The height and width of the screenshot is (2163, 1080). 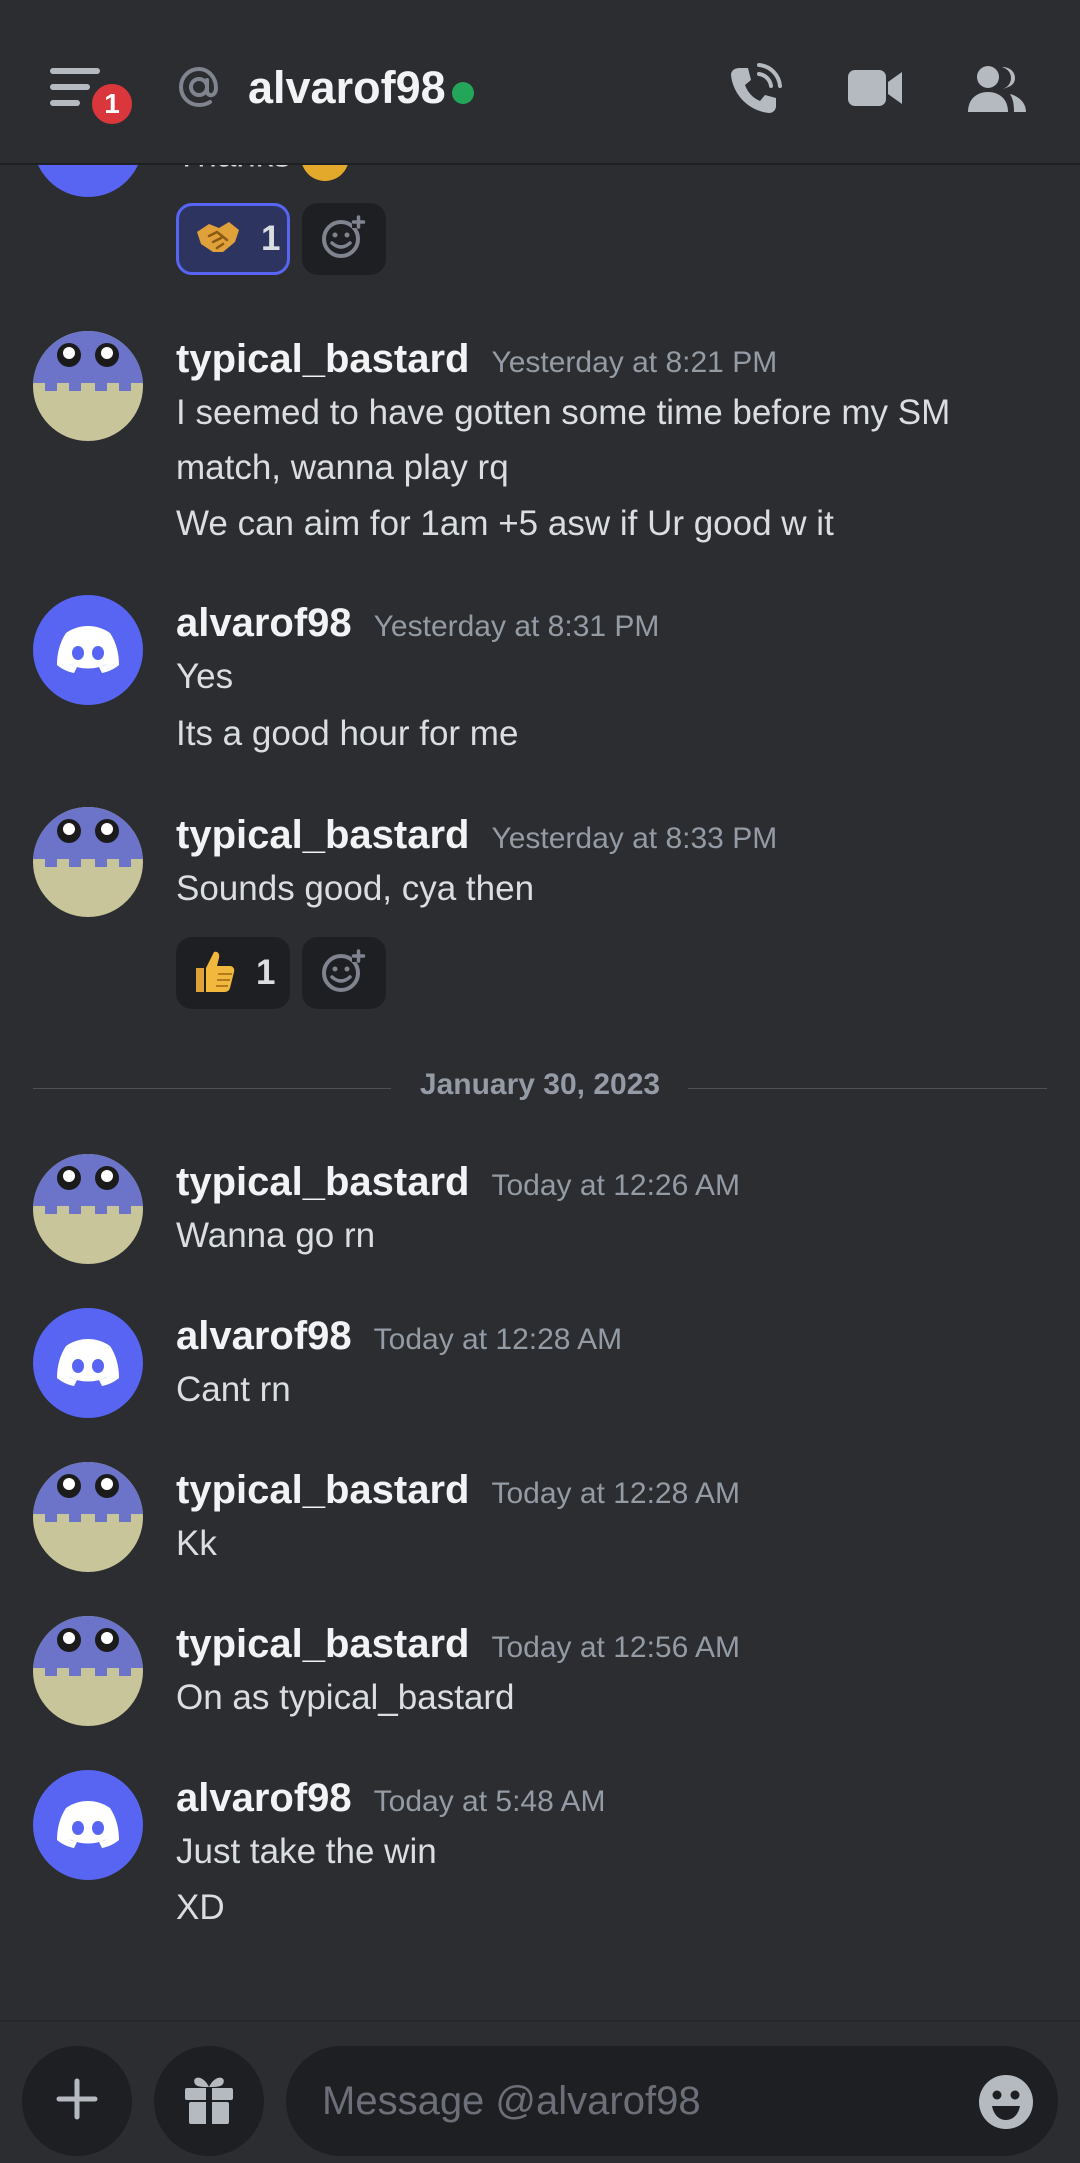 I want to click on message-input: Message @alvarof98, so click(x=672, y=2101).